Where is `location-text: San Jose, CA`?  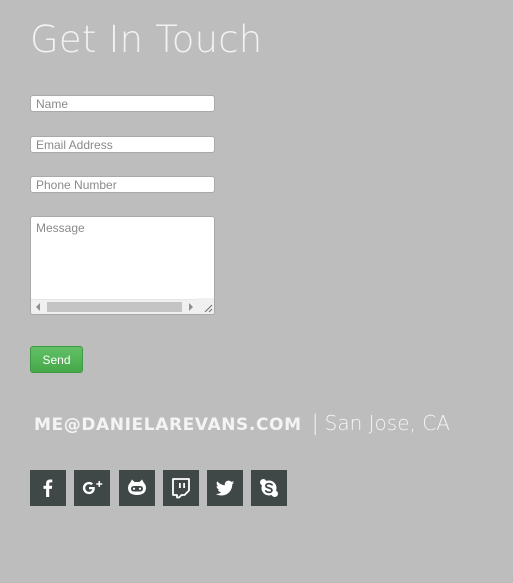 location-text: San Jose, CA is located at coordinates (387, 423).